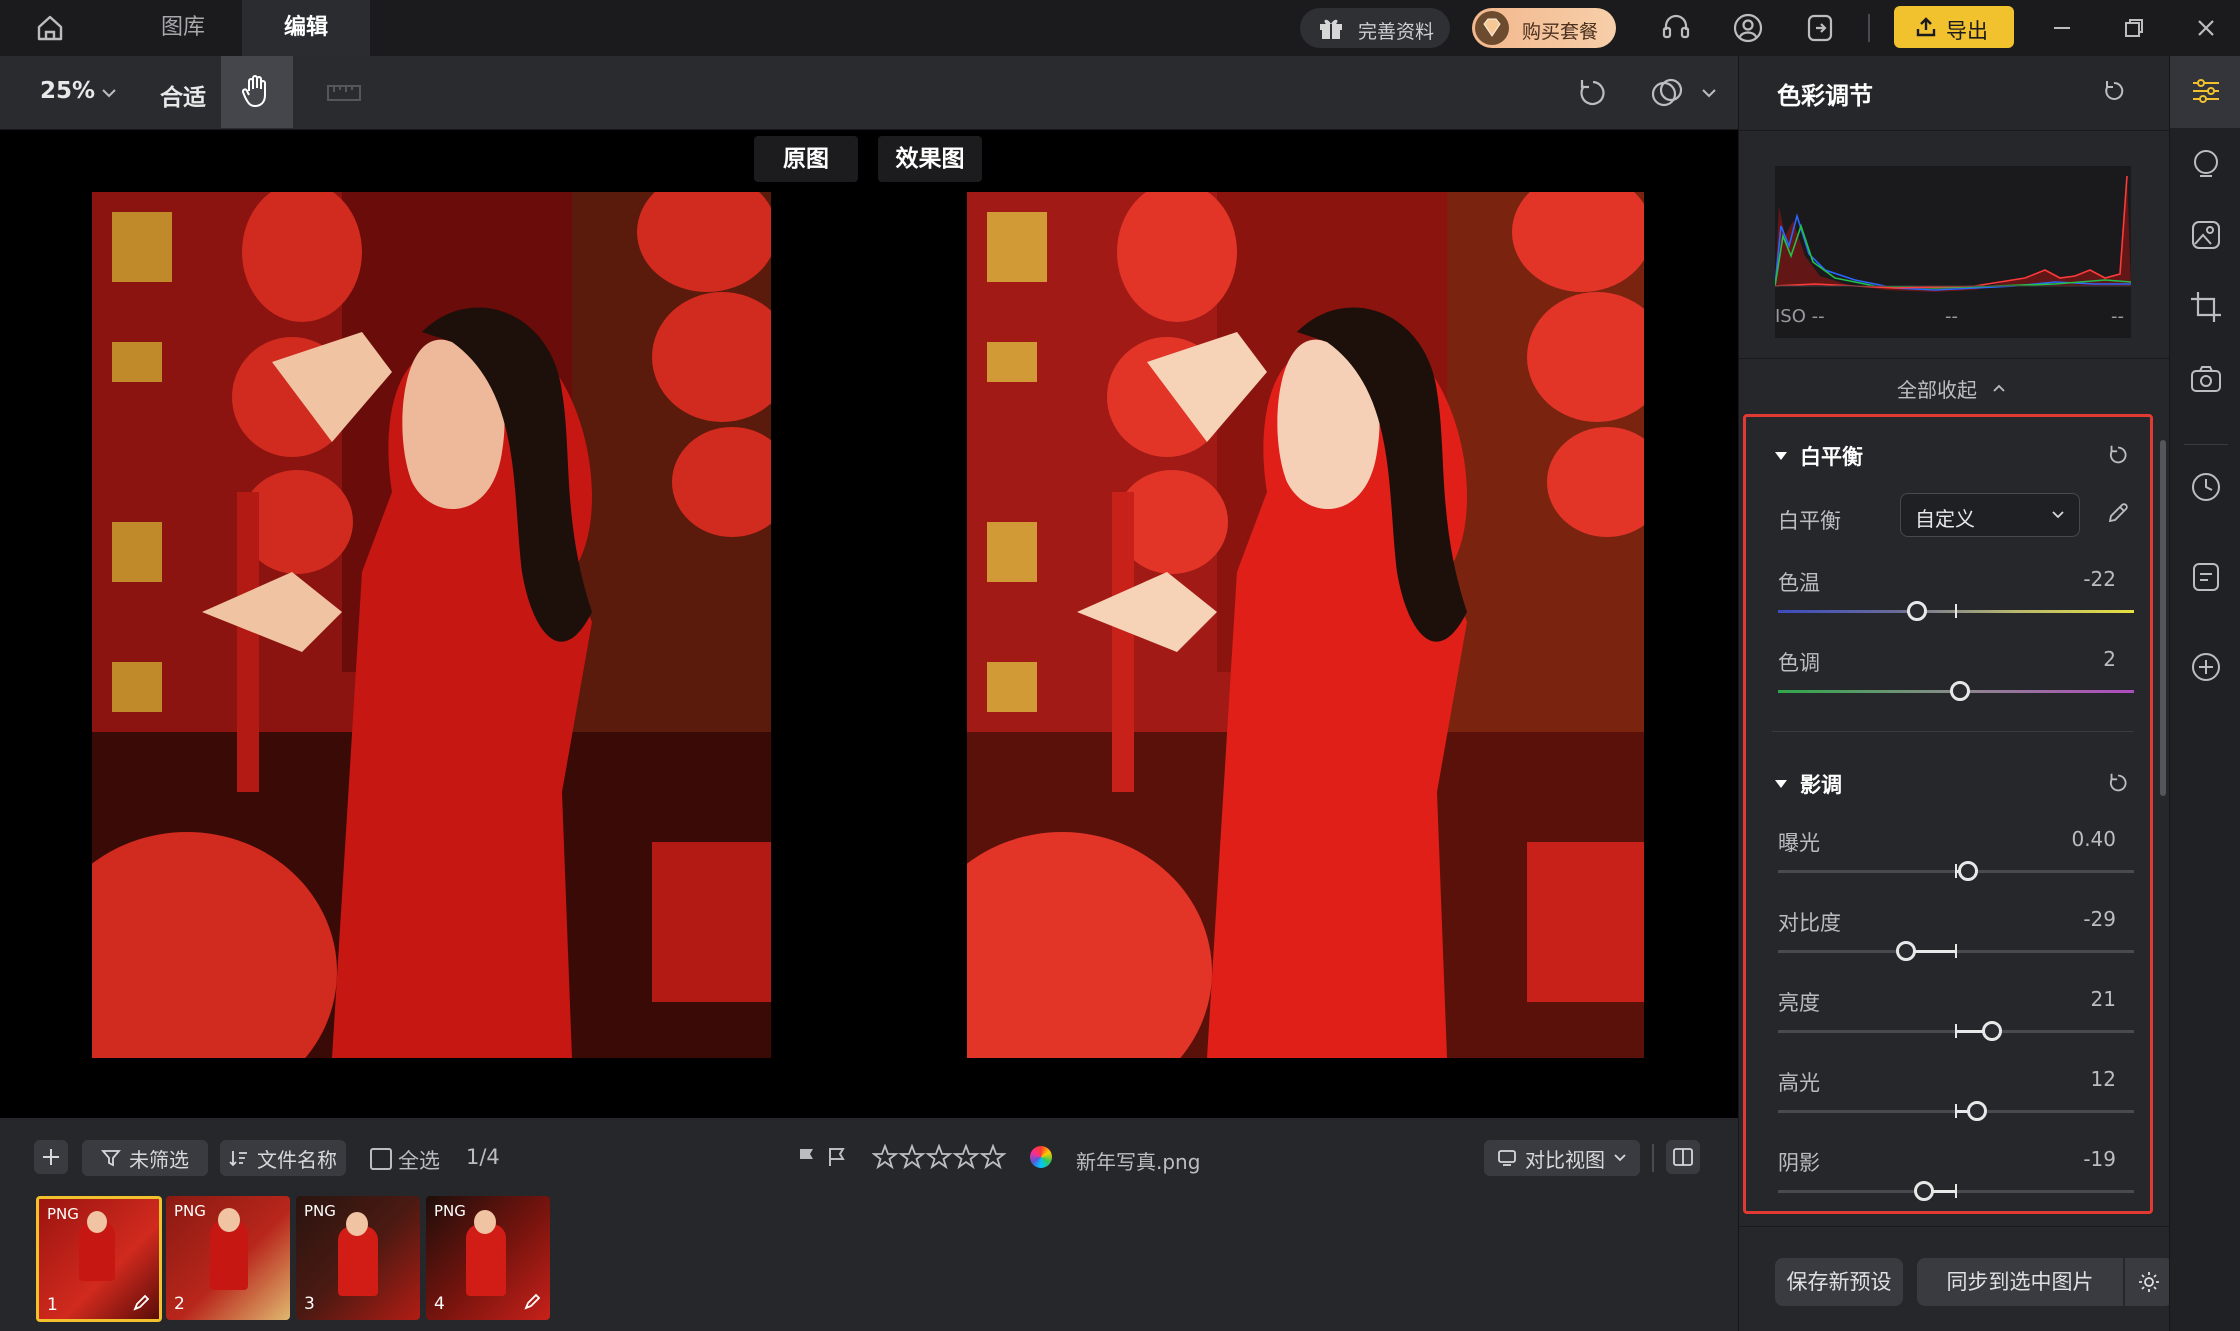 This screenshot has height=1331, width=2240. What do you see at coordinates (253, 91) in the screenshot?
I see `hand-icon` at bounding box center [253, 91].